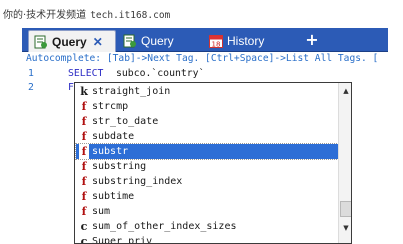 This screenshot has height=244, width=403. I want to click on keyword-icon: k, so click(84, 91).